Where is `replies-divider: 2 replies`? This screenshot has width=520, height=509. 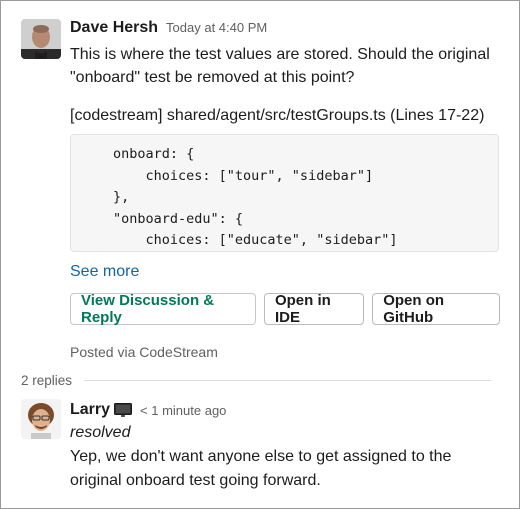
replies-divider: 2 replies is located at coordinates (256, 380).